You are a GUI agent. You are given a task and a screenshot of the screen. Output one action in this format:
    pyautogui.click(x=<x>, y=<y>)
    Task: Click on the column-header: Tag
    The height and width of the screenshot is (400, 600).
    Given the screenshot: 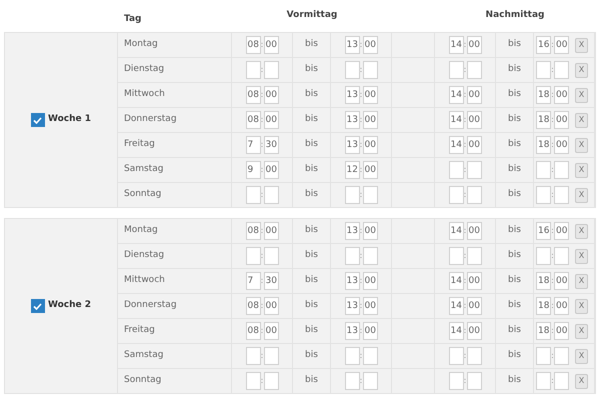 What is the action you would take?
    pyautogui.click(x=133, y=19)
    